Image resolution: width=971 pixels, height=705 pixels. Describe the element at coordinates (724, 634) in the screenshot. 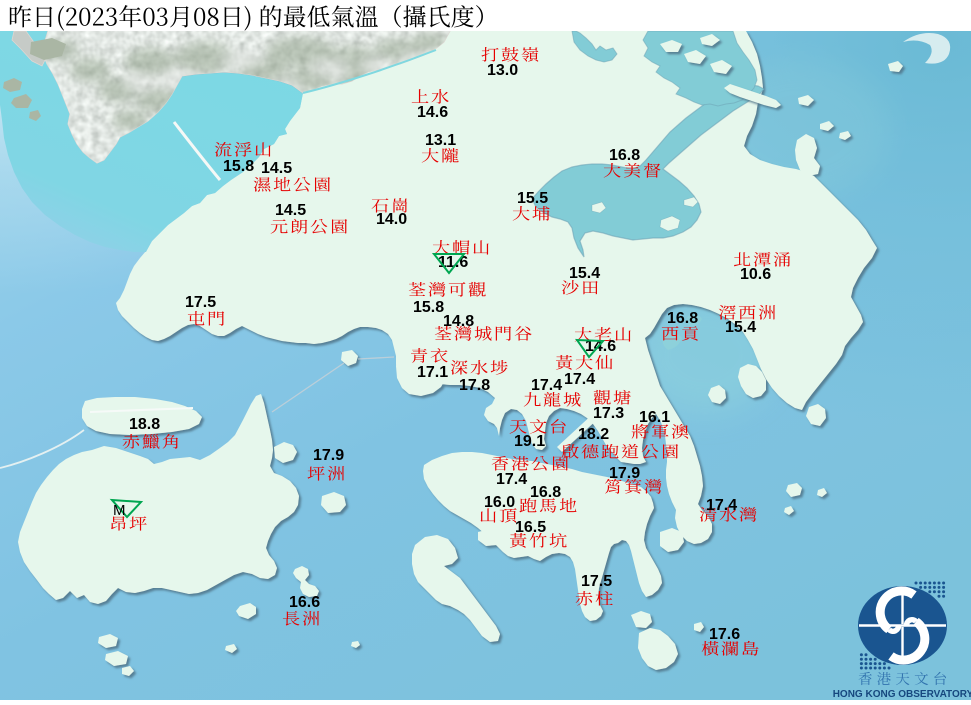

I see `svg-text: 17.6` at that location.